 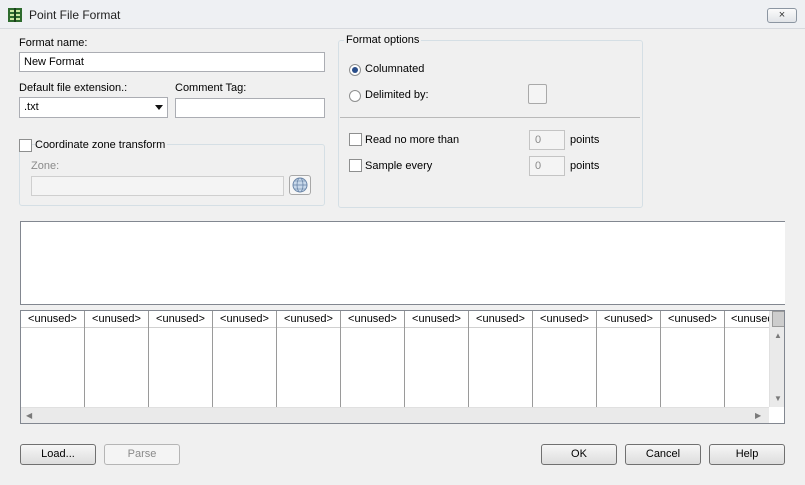 I want to click on zone-transform-checkbox, so click(x=25, y=145).